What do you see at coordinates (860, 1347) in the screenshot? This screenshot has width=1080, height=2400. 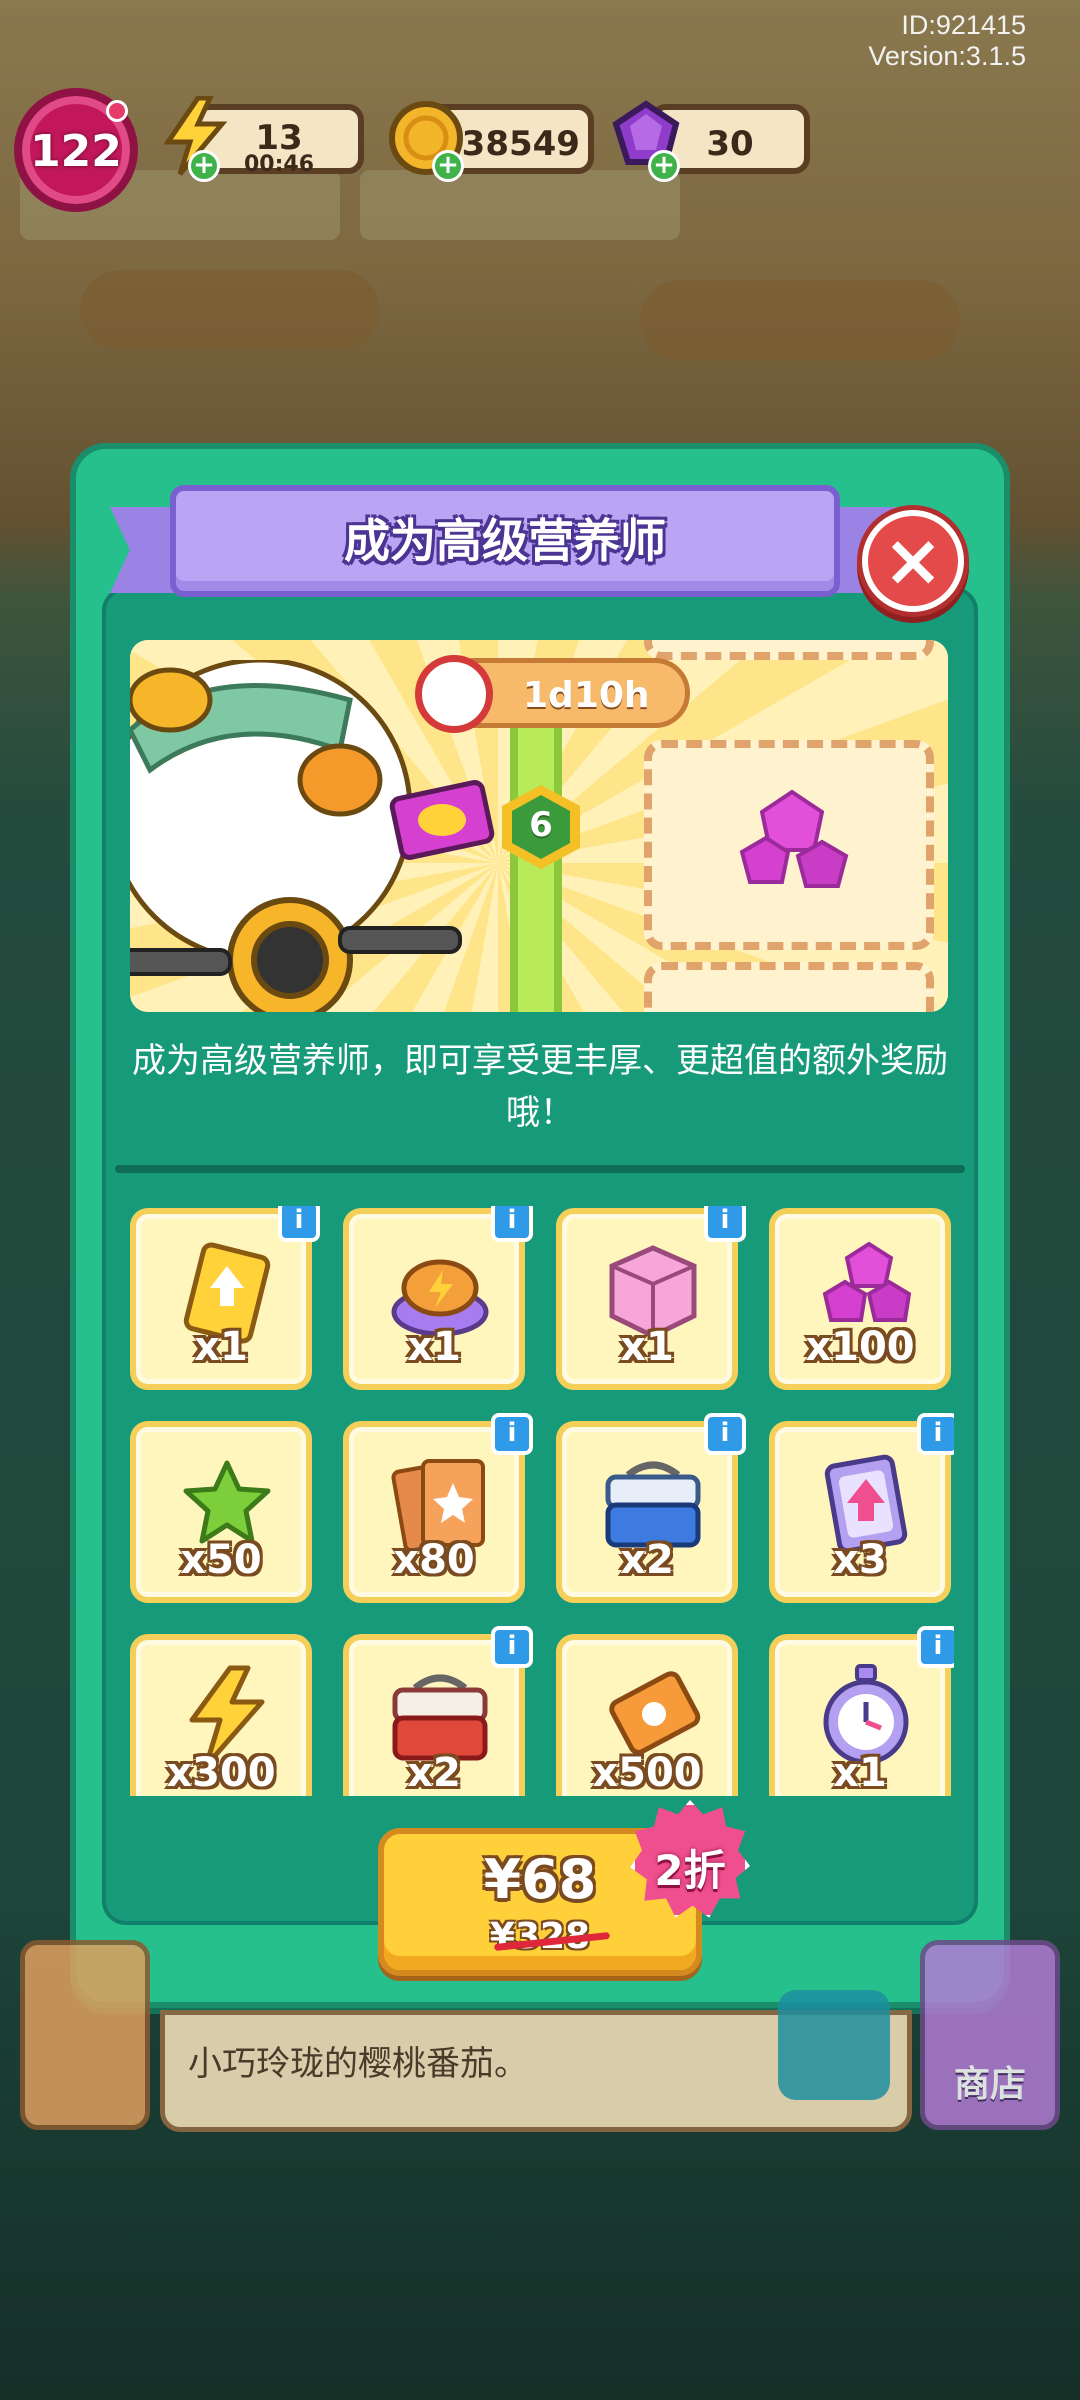 I see `reward-qty: x100` at bounding box center [860, 1347].